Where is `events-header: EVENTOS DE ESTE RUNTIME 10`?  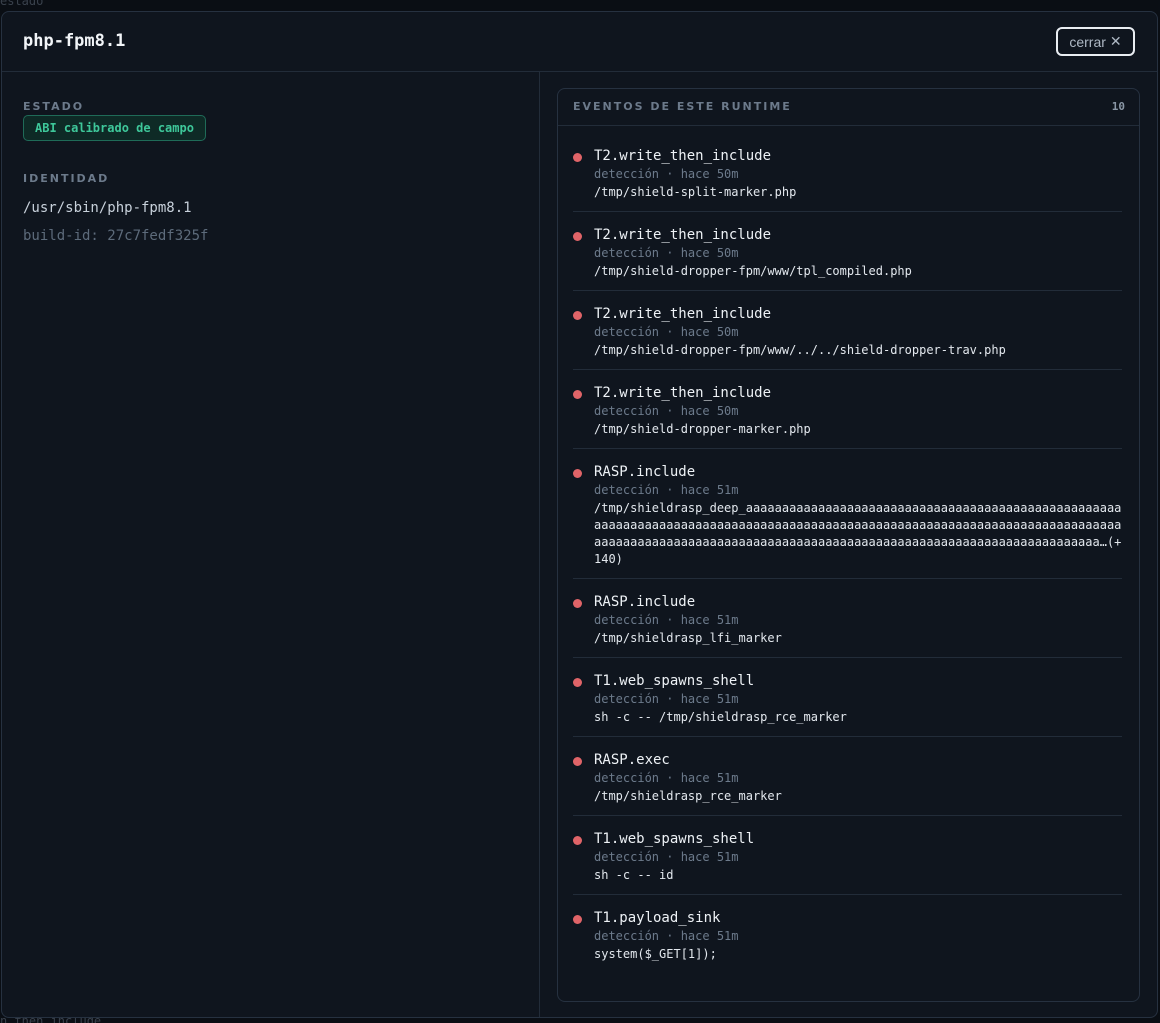 events-header: EVENTOS DE ESTE RUNTIME 10 is located at coordinates (848, 107).